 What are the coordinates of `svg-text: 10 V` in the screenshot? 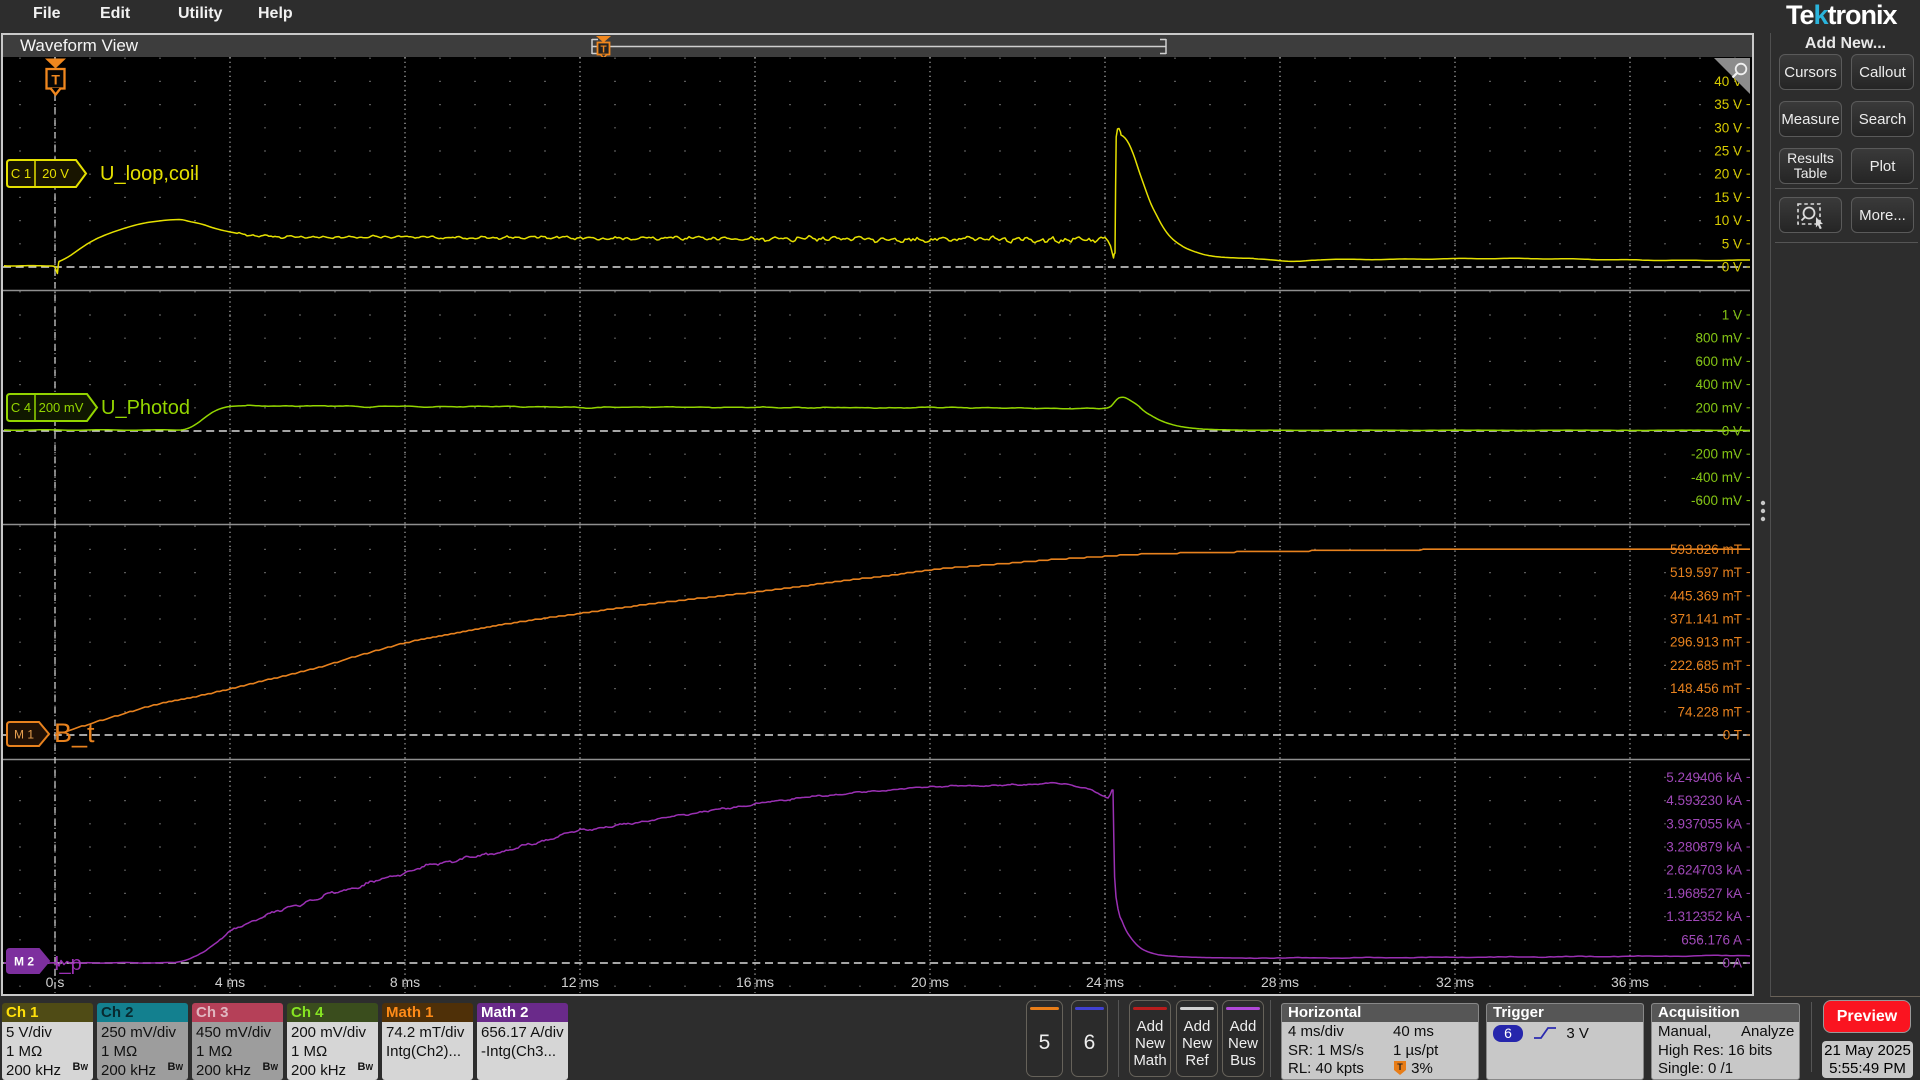 It's located at (1728, 220).